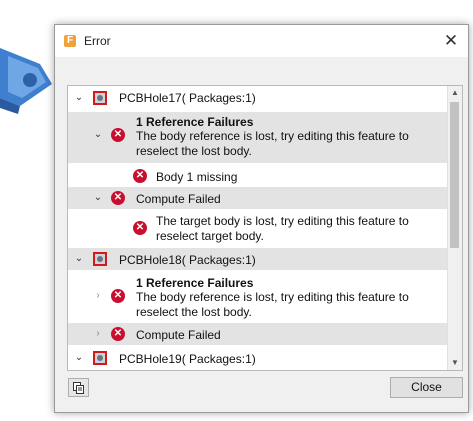 The width and height of the screenshot is (473, 421). What do you see at coordinates (258, 198) in the screenshot?
I see `tree-item-compute-failed: ⌄ ✕ Compute Failed` at bounding box center [258, 198].